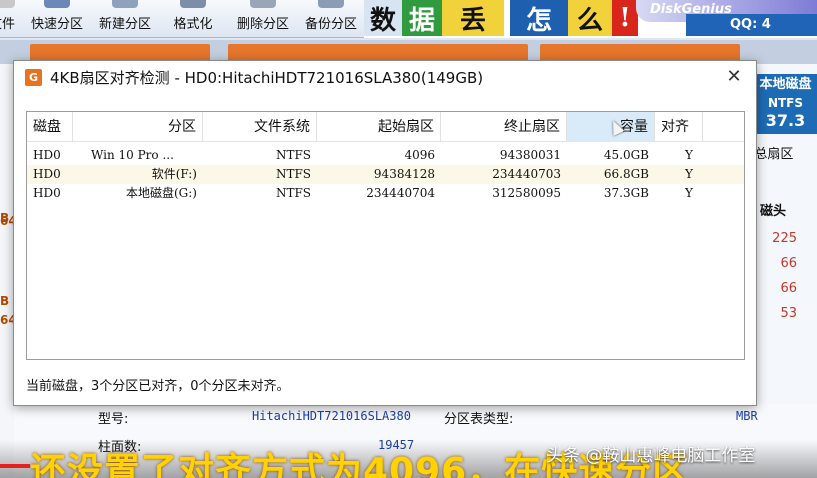 The width and height of the screenshot is (817, 478). Describe the element at coordinates (379, 127) in the screenshot. I see `column-header-start-sector: 起始扇区` at that location.